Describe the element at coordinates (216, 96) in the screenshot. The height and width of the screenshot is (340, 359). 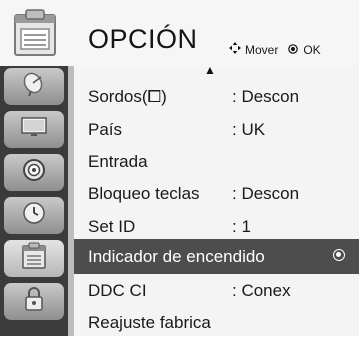
I see `list-item-hard-of-hearing: Sordos(⧠) : Descon` at that location.